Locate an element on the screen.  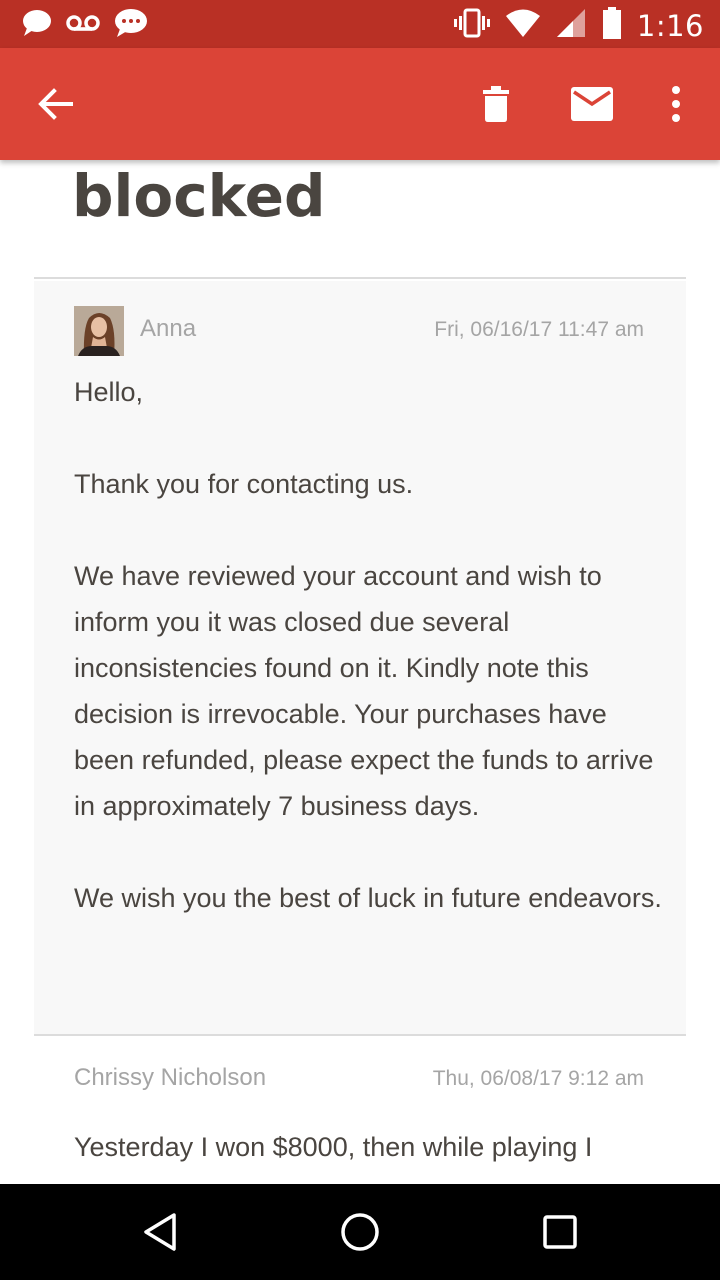
signal-icon is located at coordinates (571, 25).